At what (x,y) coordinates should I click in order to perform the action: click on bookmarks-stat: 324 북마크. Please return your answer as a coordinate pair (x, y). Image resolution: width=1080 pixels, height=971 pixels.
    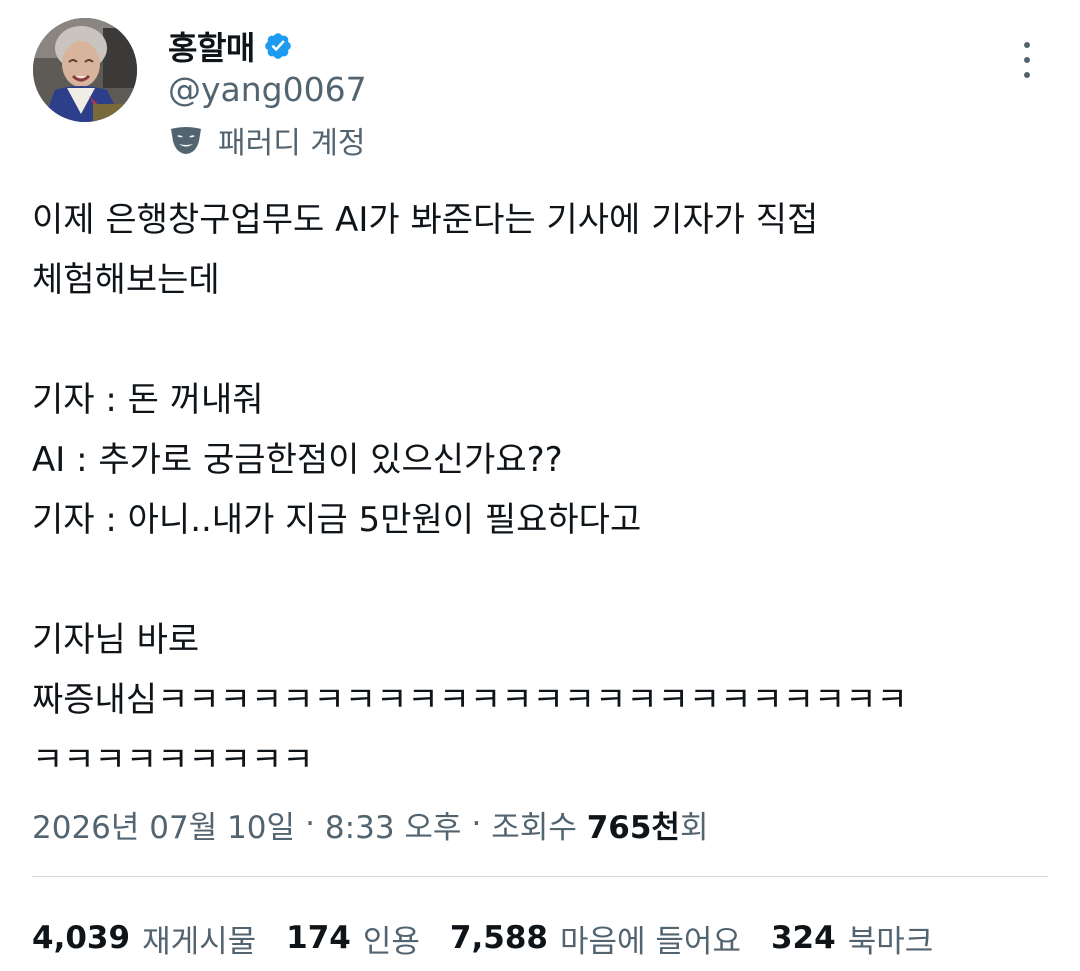
    Looking at the image, I should click on (852, 938).